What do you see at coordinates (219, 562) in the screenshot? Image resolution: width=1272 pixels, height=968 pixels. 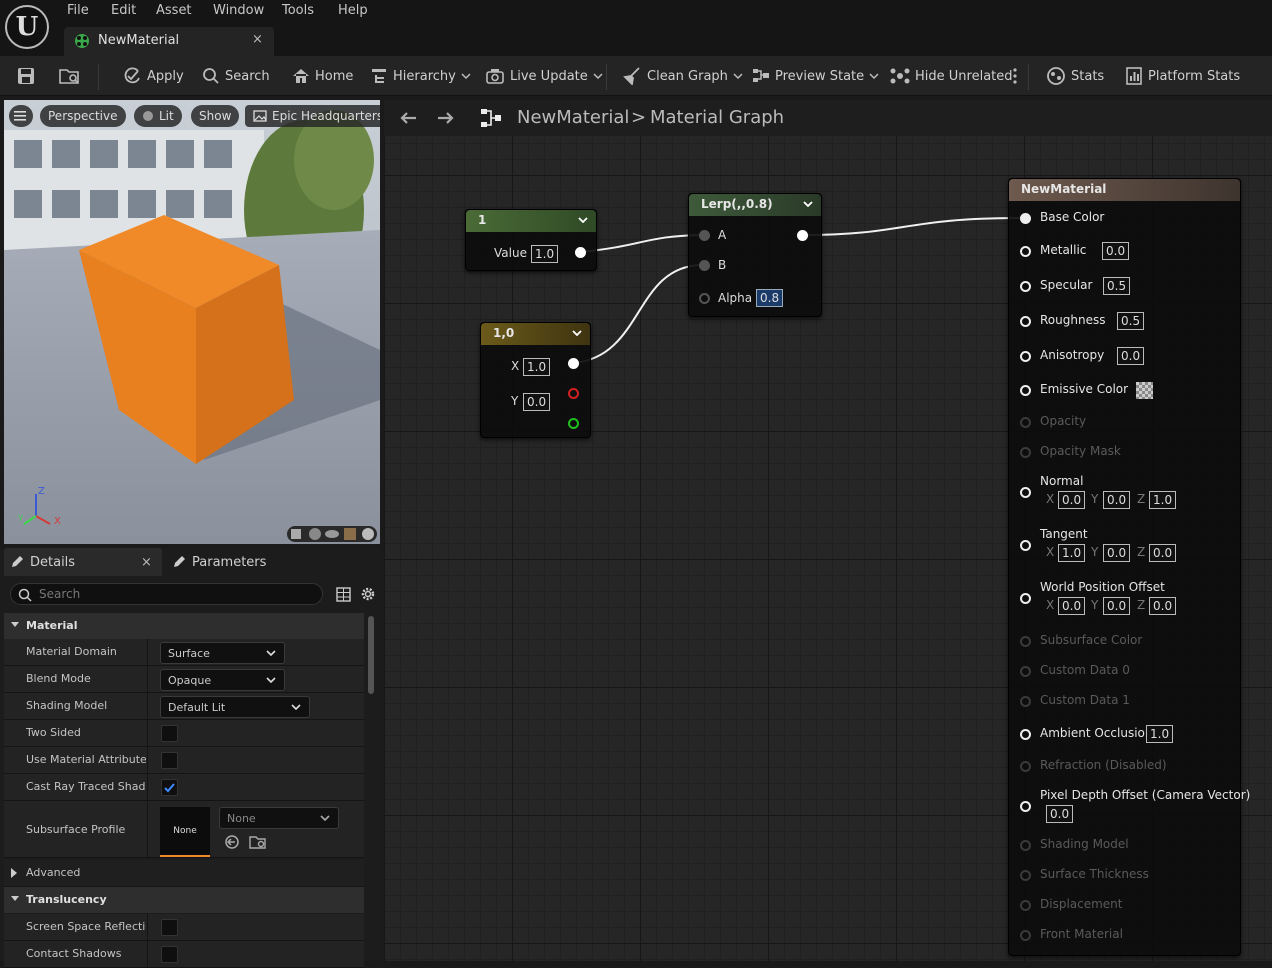 I see `tab-parameters: Parameters` at bounding box center [219, 562].